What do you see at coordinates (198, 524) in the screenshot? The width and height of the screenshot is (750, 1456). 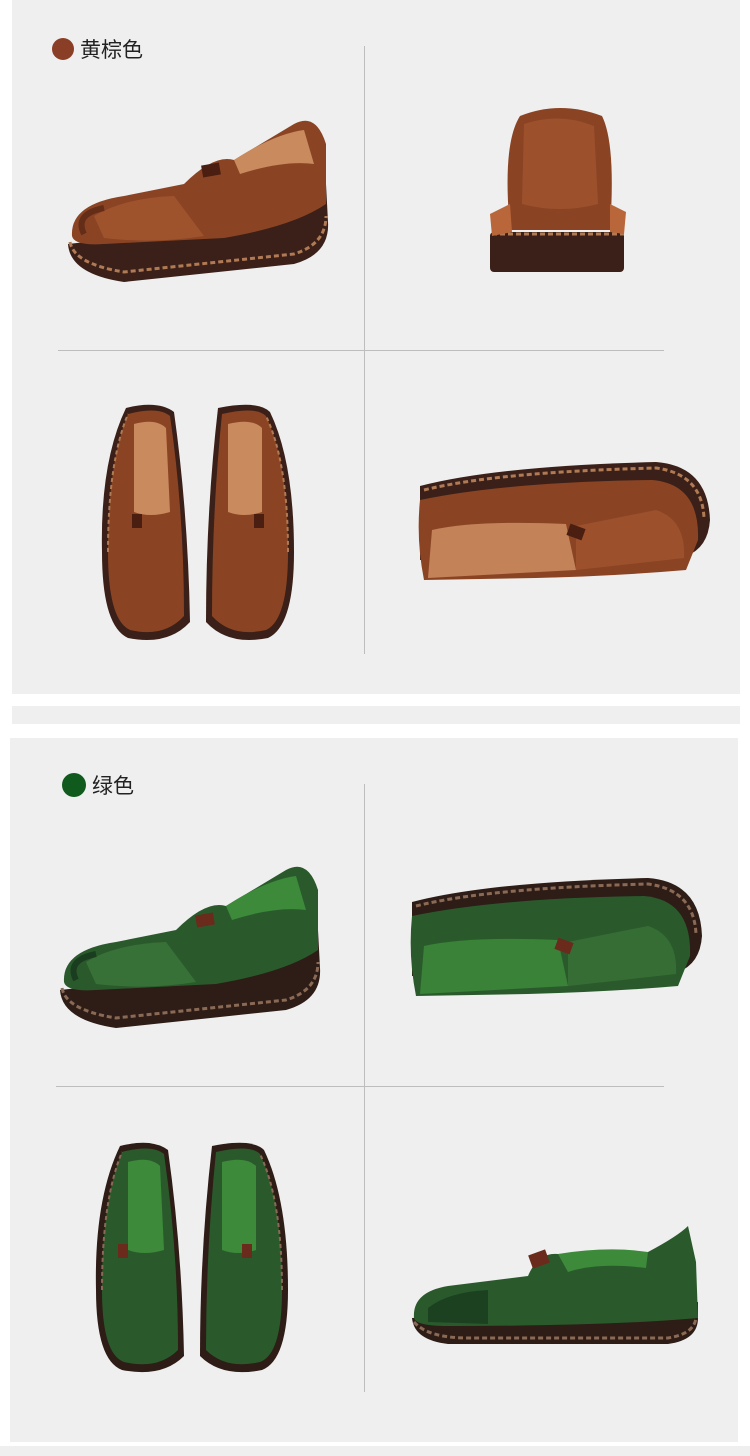 I see `brown-shoe-top-pair-view` at bounding box center [198, 524].